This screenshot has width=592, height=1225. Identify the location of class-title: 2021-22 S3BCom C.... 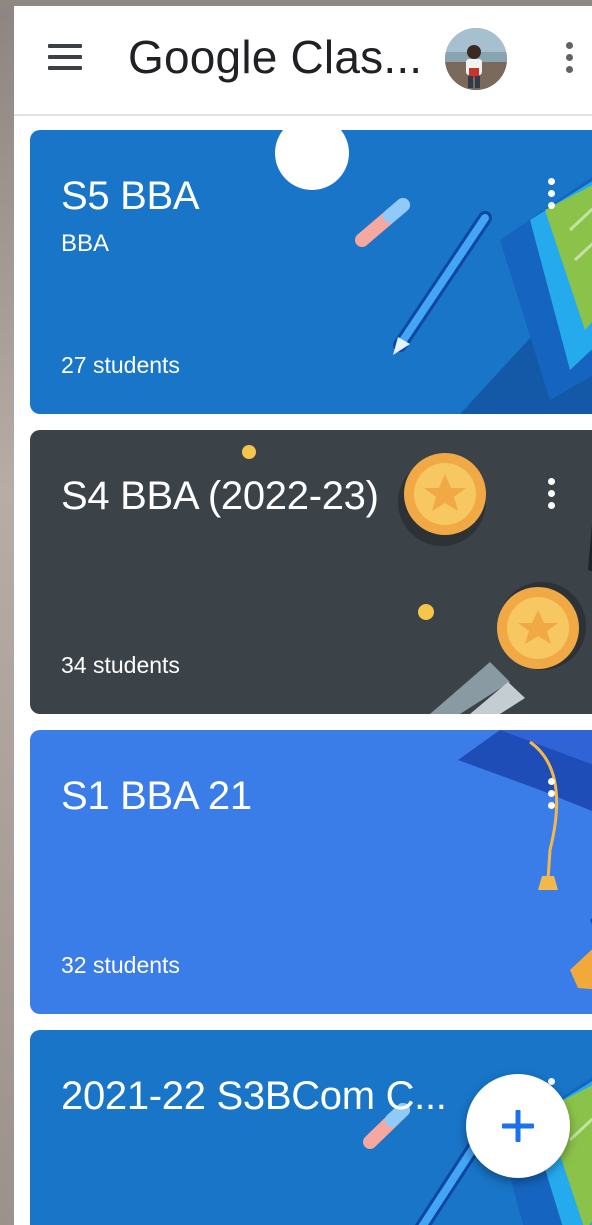
(254, 1096).